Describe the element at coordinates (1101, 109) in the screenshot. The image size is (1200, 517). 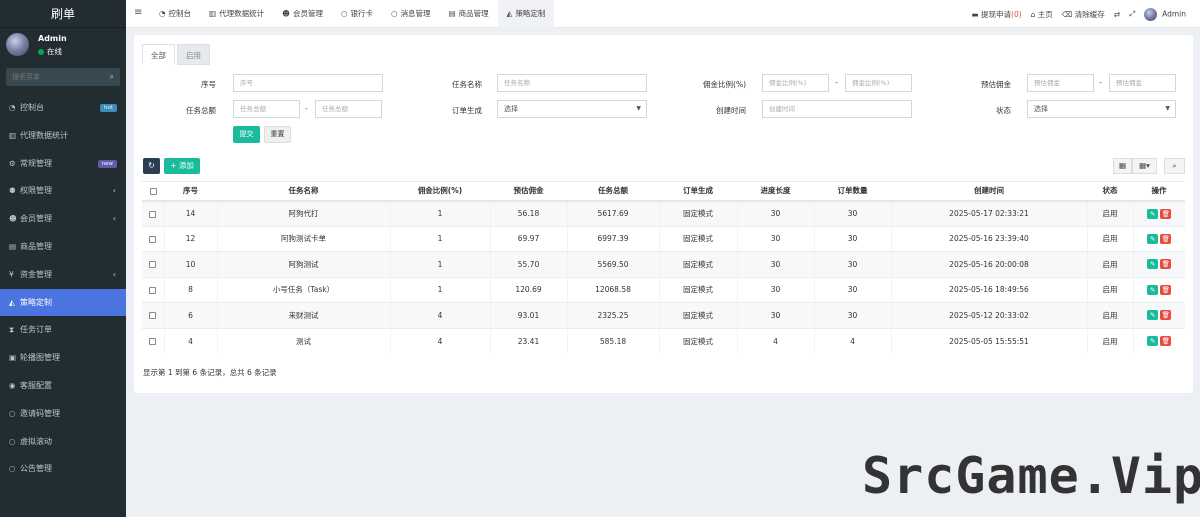
I see `status-select: 选择 ▼` at that location.